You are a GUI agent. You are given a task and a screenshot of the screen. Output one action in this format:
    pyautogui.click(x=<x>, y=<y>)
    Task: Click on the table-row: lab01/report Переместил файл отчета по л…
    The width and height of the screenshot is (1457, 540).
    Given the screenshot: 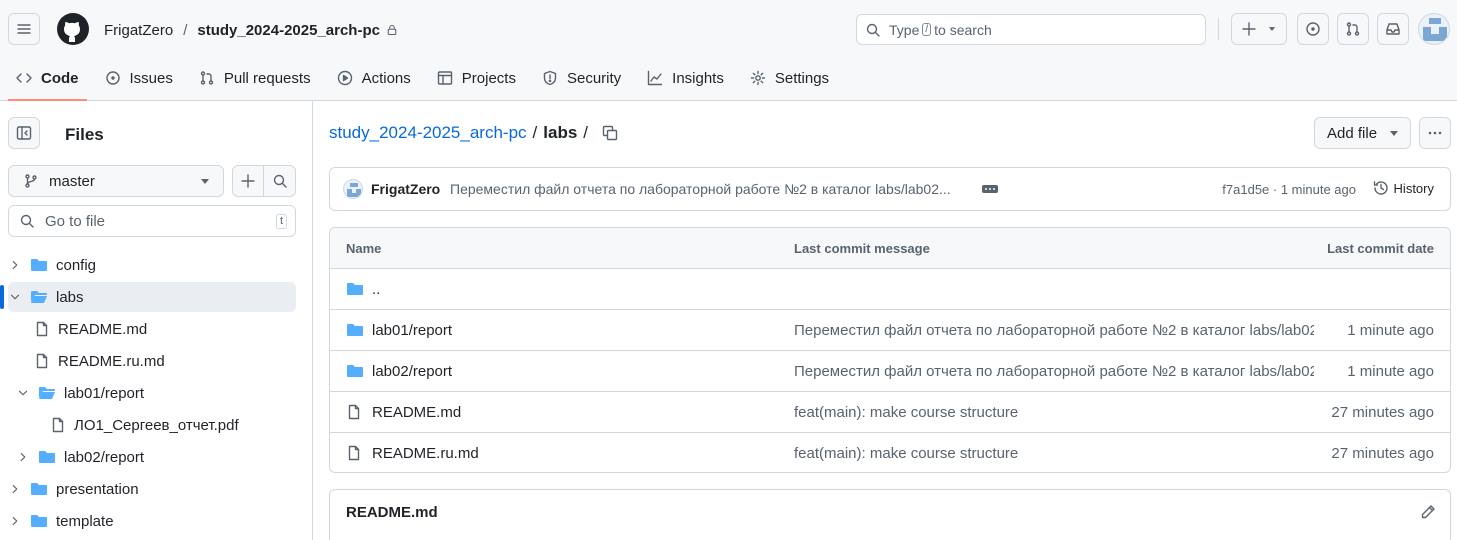 What is the action you would take?
    pyautogui.click(x=890, y=330)
    